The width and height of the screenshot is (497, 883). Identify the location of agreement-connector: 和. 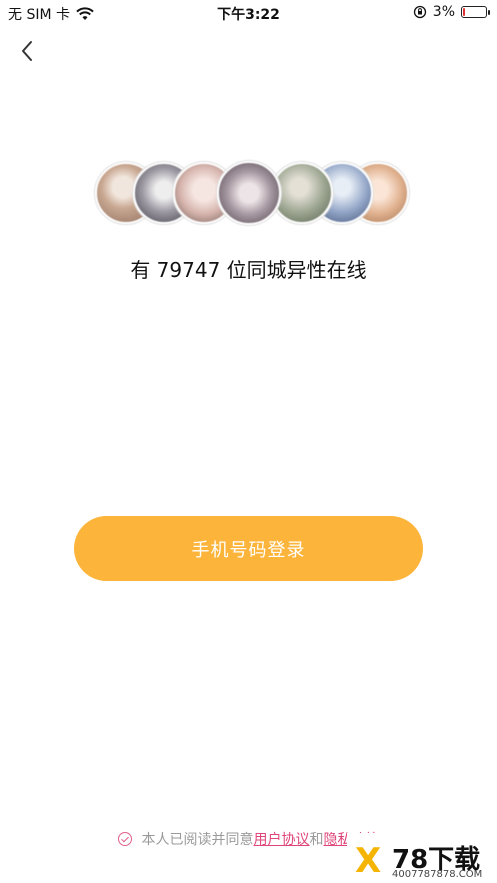
(316, 840).